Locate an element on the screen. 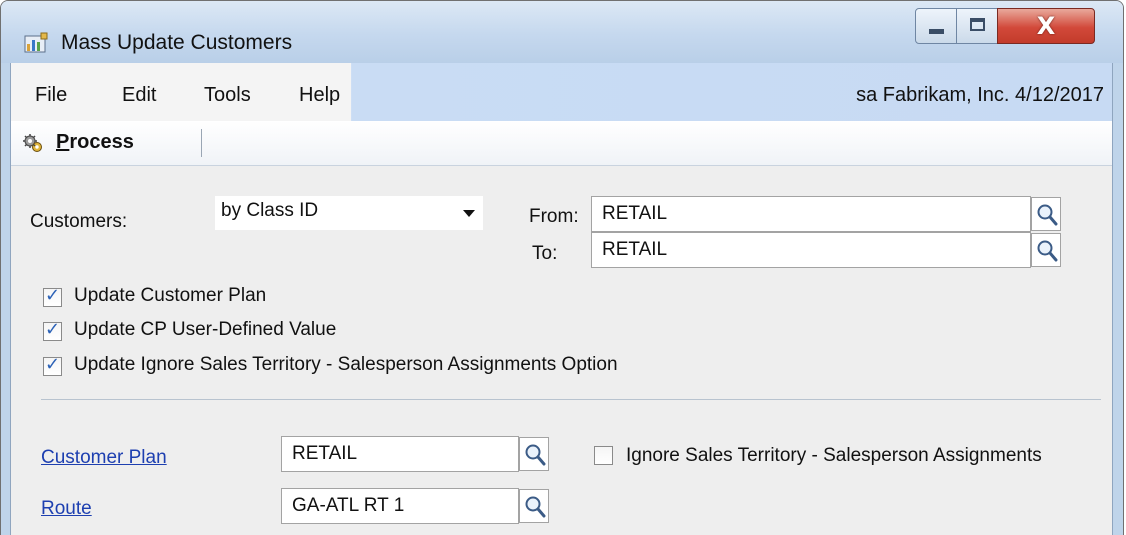 This screenshot has height=535, width=1126. from-field: RETAIL is located at coordinates (811, 214).